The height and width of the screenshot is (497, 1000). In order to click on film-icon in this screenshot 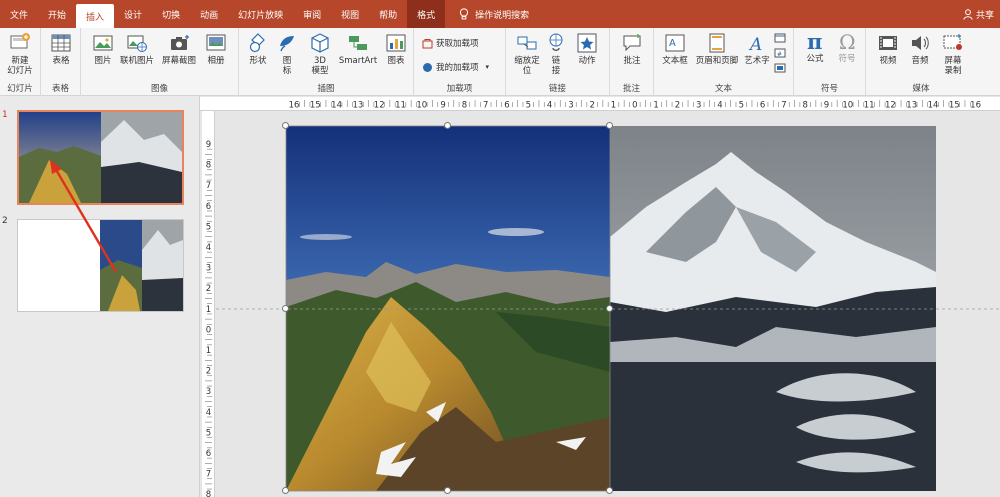, I will do `click(888, 43)`.